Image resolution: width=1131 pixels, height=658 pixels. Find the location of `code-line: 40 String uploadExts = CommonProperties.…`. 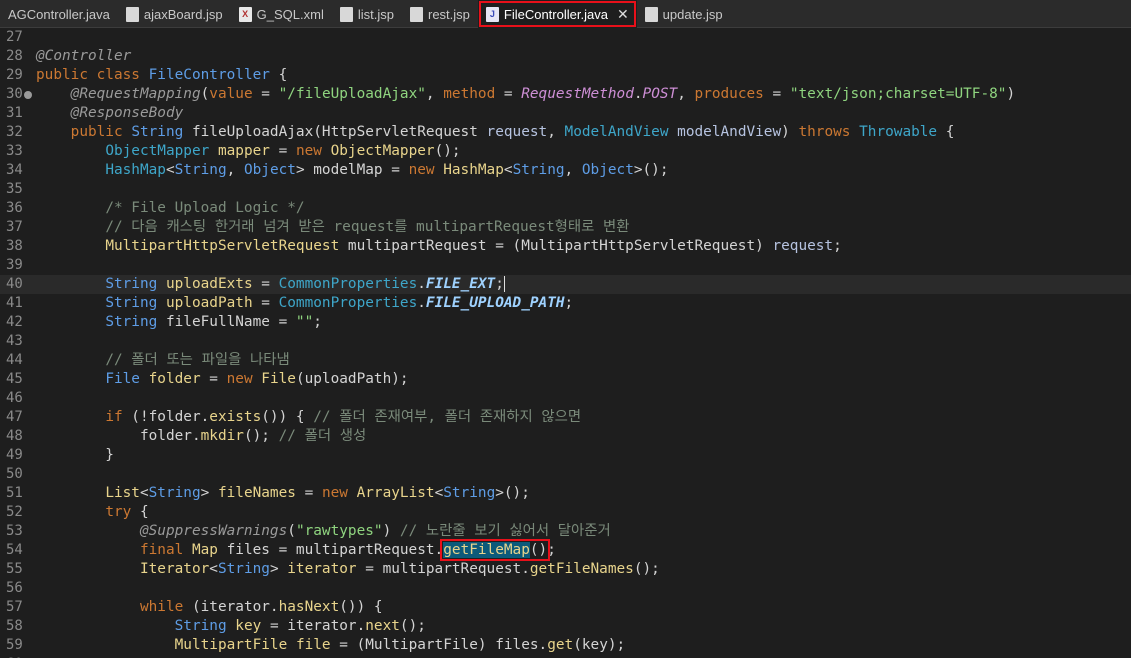

code-line: 40 String uploadExts = CommonProperties.… is located at coordinates (565, 284).